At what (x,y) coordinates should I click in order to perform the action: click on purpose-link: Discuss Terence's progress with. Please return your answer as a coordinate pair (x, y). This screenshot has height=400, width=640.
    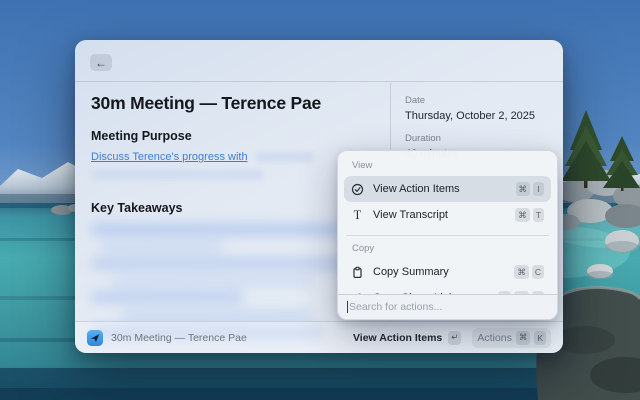
    Looking at the image, I should click on (169, 157).